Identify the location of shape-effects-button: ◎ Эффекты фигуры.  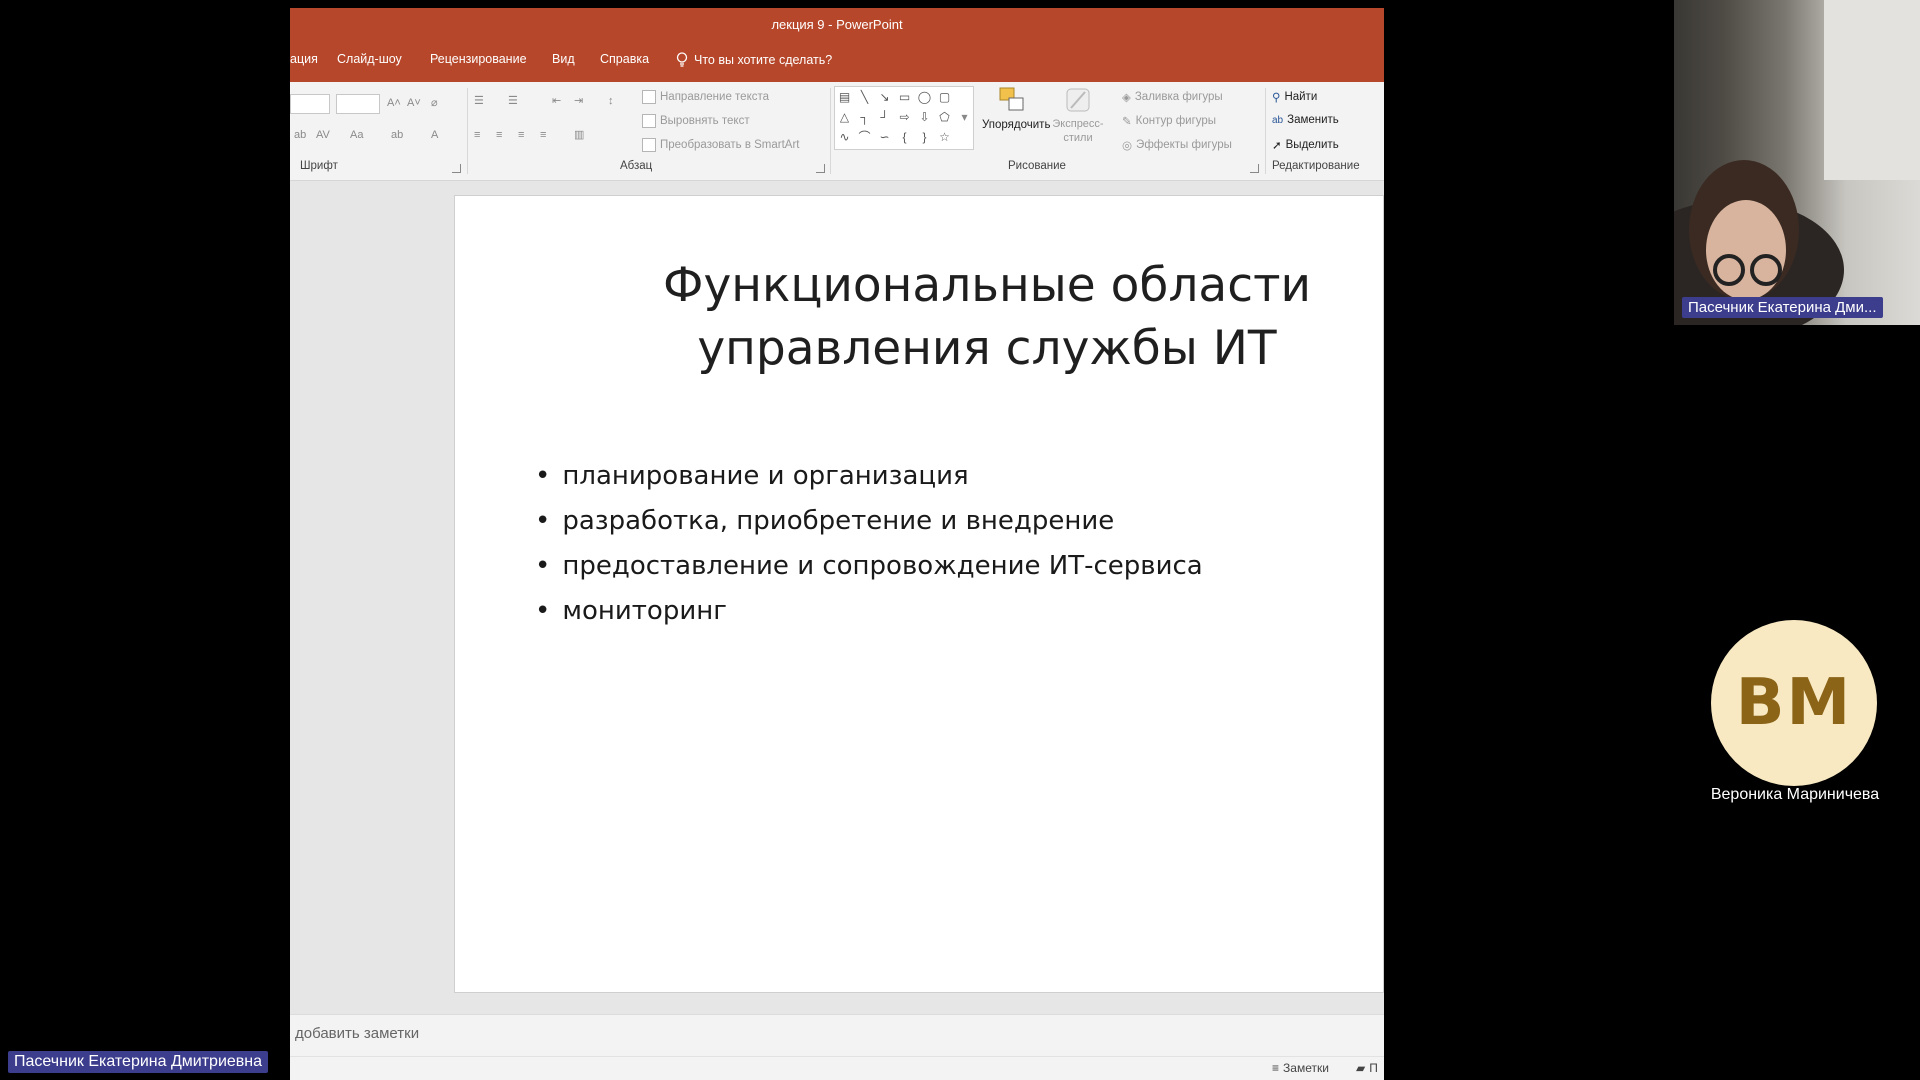
(1177, 145).